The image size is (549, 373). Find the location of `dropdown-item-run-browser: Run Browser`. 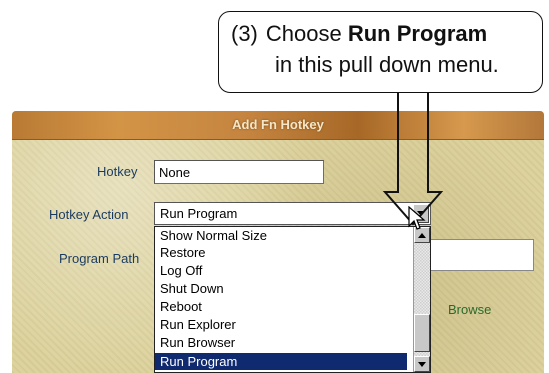

dropdown-item-run-browser: Run Browser is located at coordinates (281, 342).